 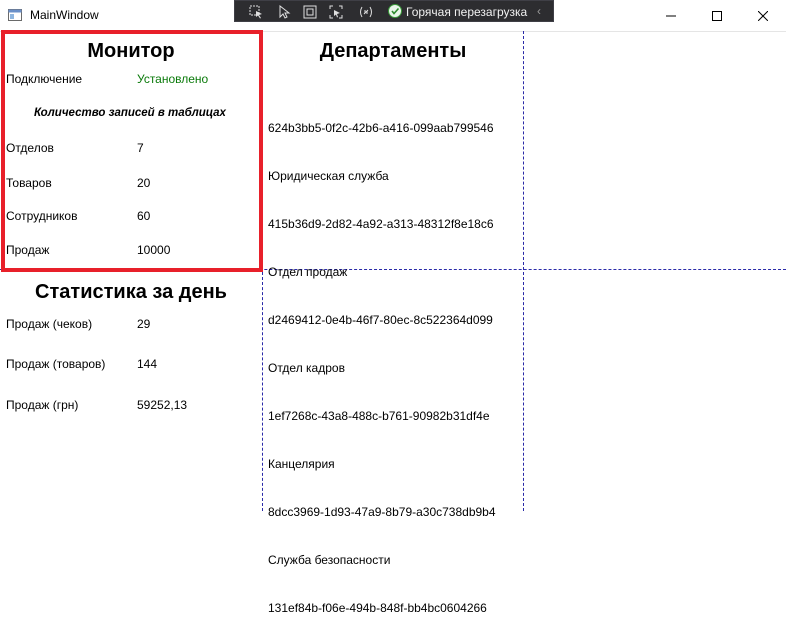 I want to click on department-name: Отдел продаж, so click(x=308, y=272).